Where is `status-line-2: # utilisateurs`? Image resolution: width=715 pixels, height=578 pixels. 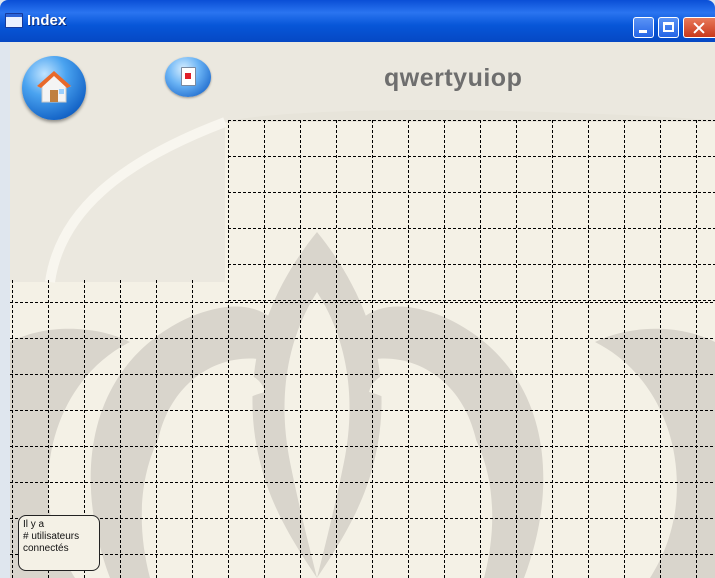 status-line-2: # utilisateurs is located at coordinates (51, 536).